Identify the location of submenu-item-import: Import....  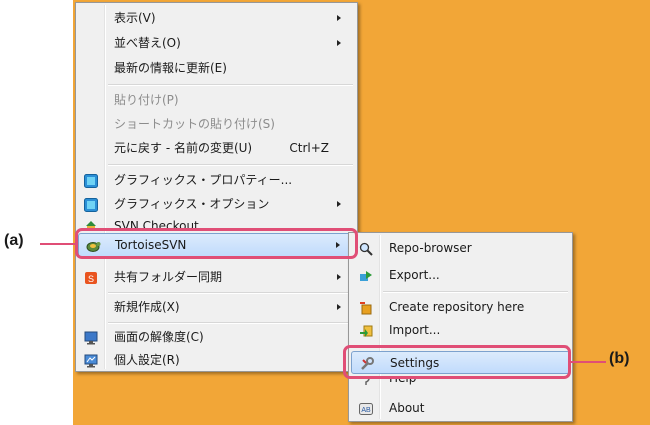
(460, 330).